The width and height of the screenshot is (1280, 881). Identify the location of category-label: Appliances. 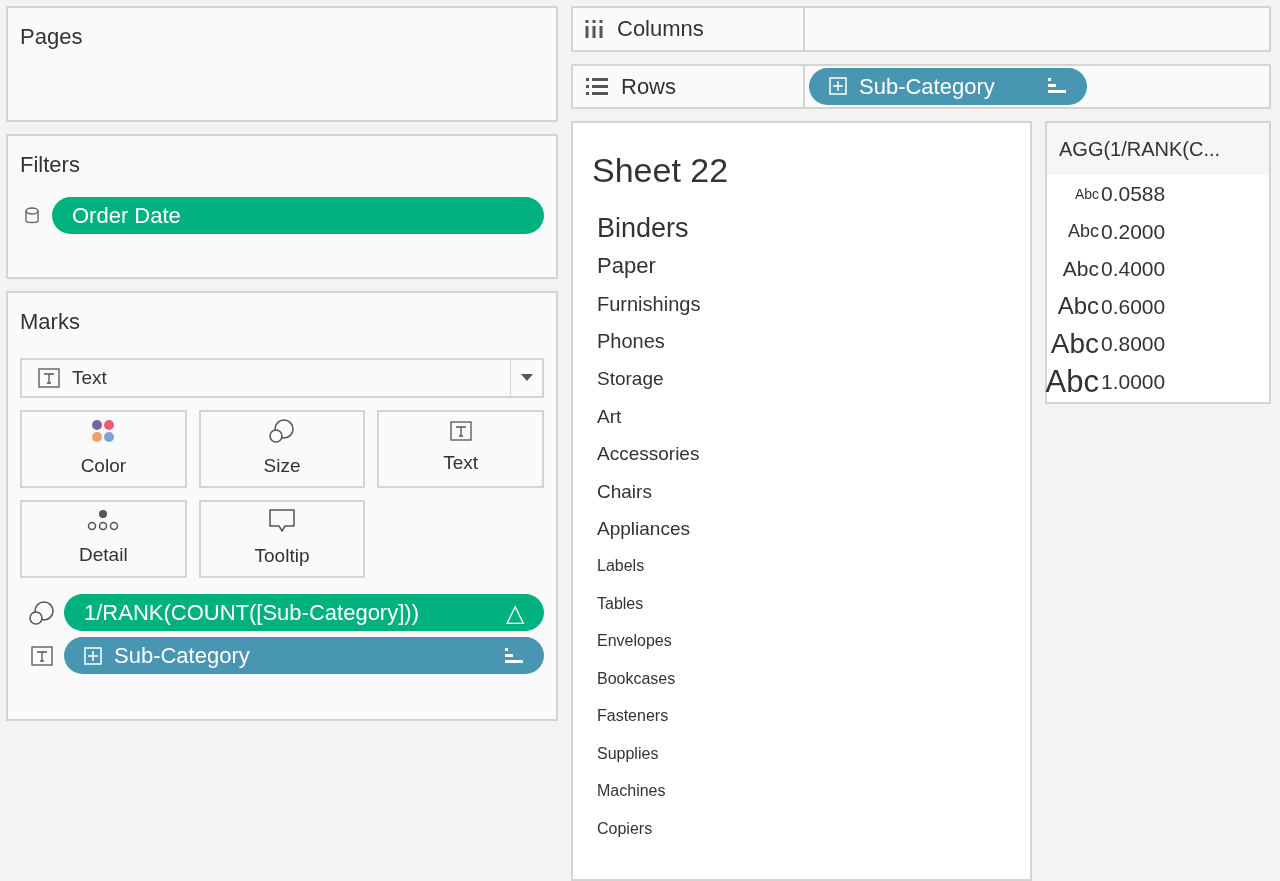
(643, 529).